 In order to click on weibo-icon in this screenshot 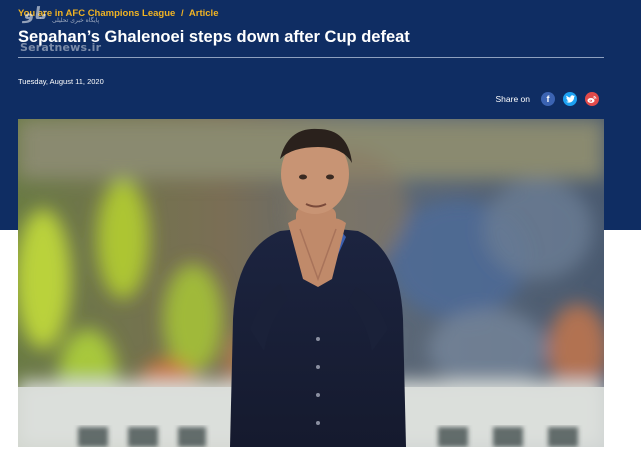, I will do `click(592, 99)`.